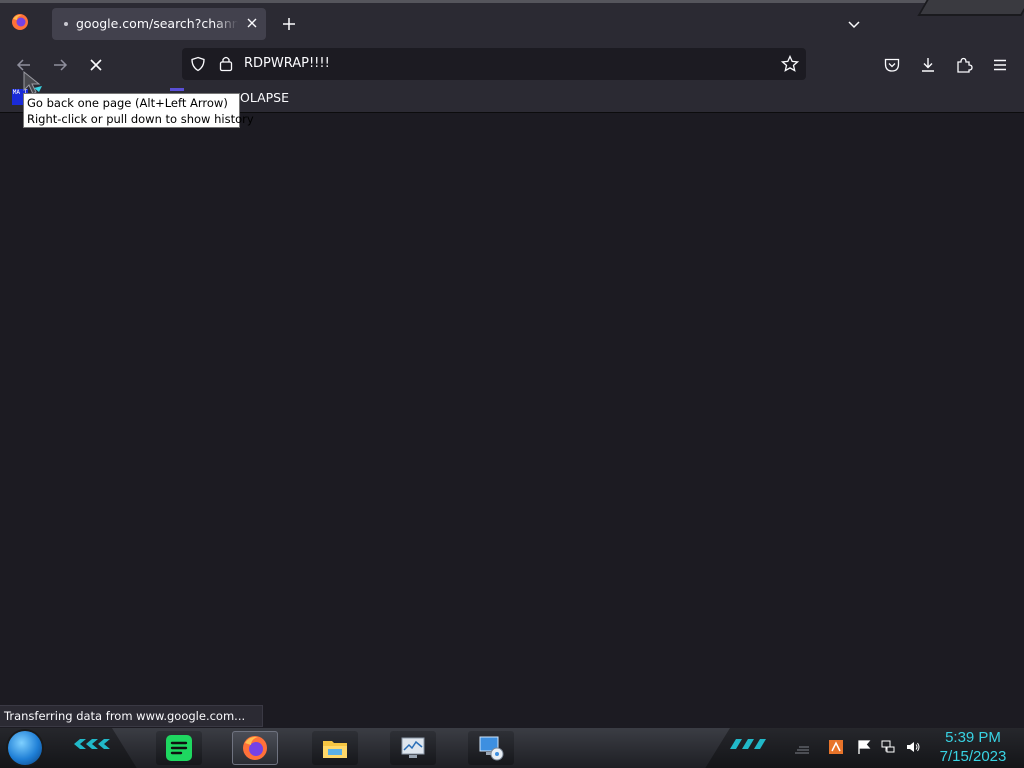 Image resolution: width=1024 pixels, height=768 pixels. I want to click on monitor-graph-icon, so click(413, 747).